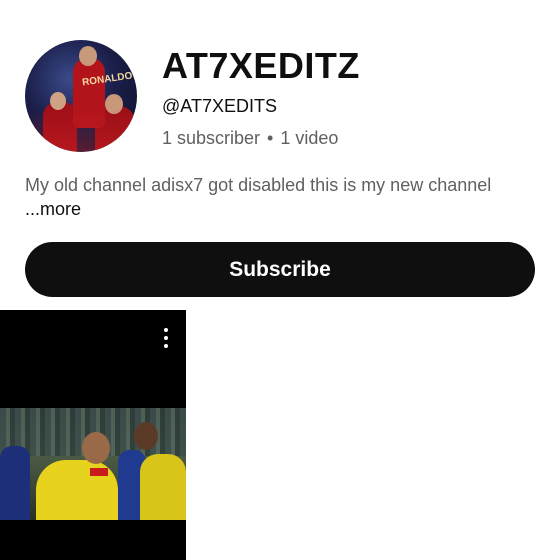 This screenshot has height=560, width=560. Describe the element at coordinates (309, 138) in the screenshot. I see `video-count: 1 video` at that location.